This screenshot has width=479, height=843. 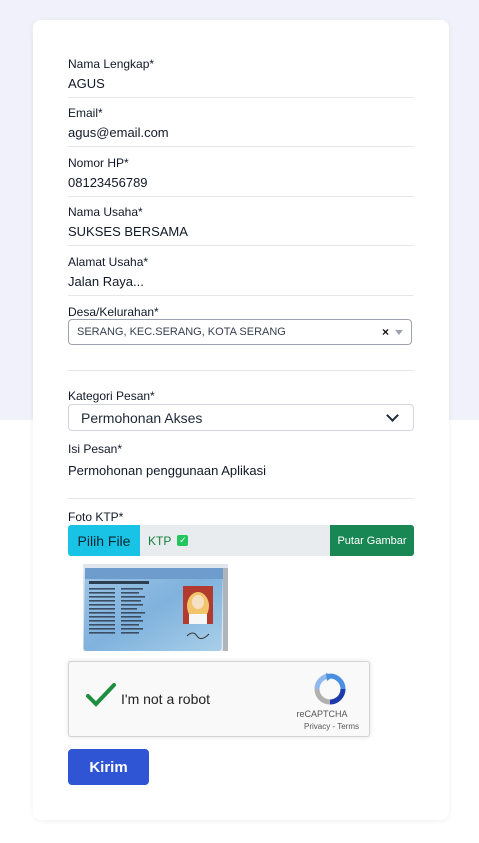 I want to click on recaptcha-text: I'm not a robot, so click(x=166, y=699).